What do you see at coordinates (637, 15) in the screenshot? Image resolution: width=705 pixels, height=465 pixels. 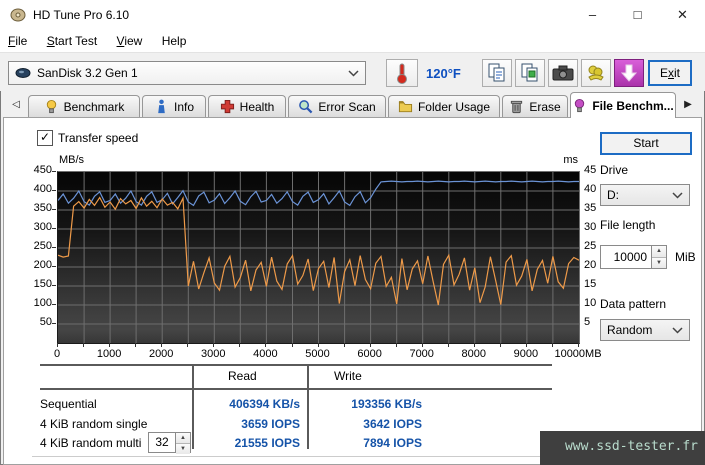 I see `maximize-button: □` at bounding box center [637, 15].